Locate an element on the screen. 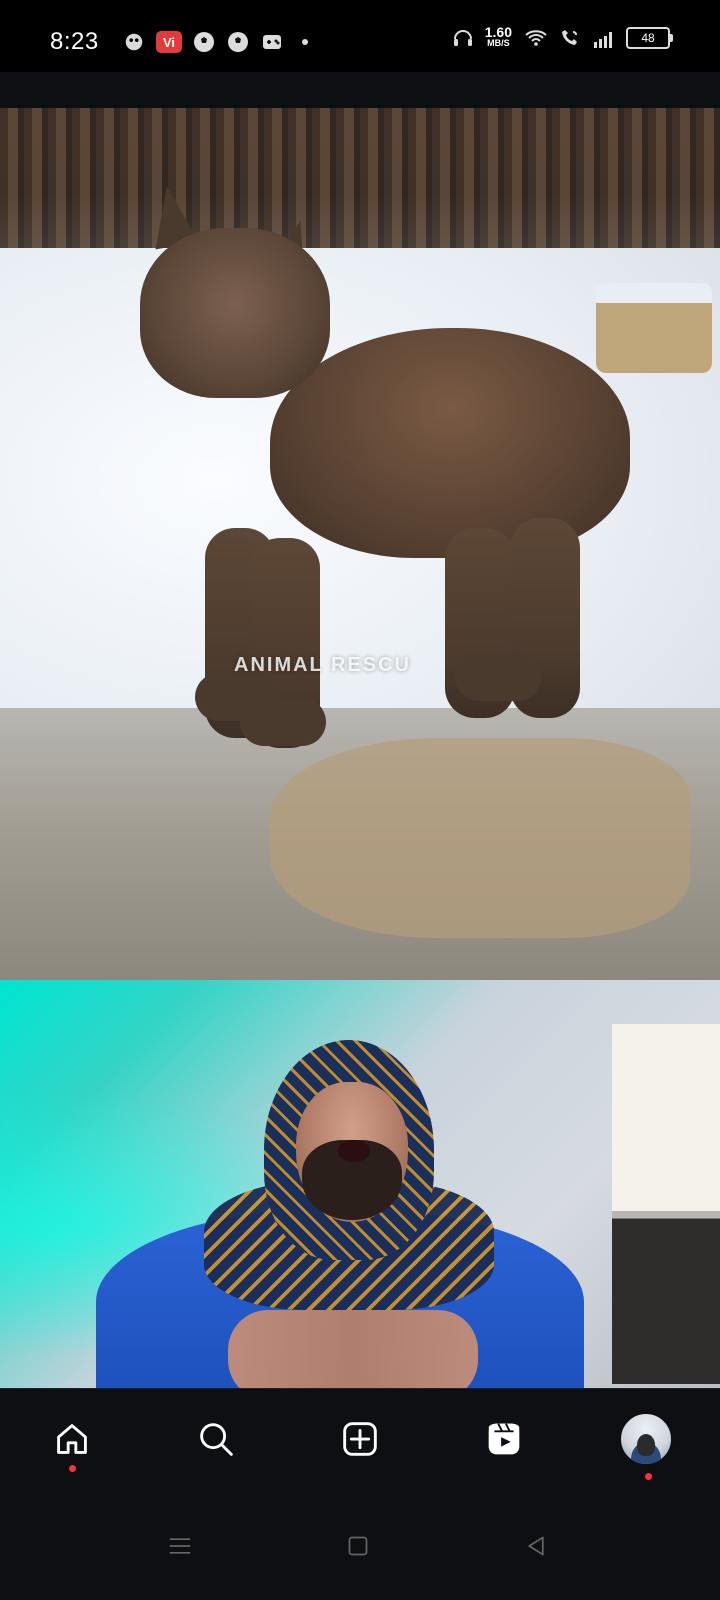  home-icon is located at coordinates (72, 1439).